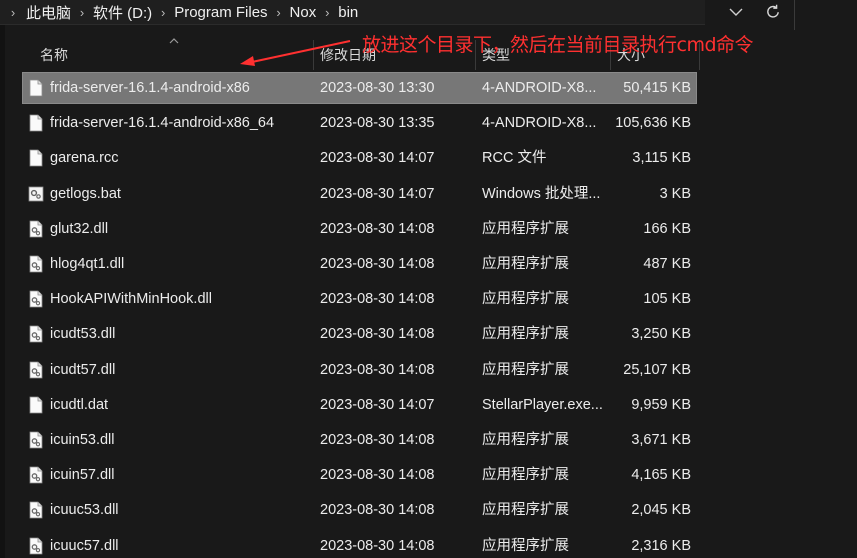 Image resolution: width=857 pixels, height=558 pixels. Describe the element at coordinates (667, 228) in the screenshot. I see `file-size: 166 KB` at that location.